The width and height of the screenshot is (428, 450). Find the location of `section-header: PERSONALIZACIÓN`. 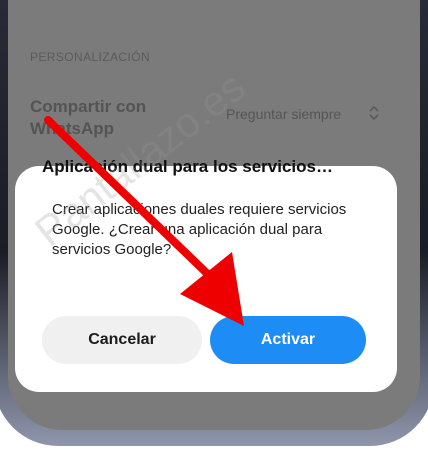

section-header: PERSONALIZACIÓN is located at coordinates (90, 57).